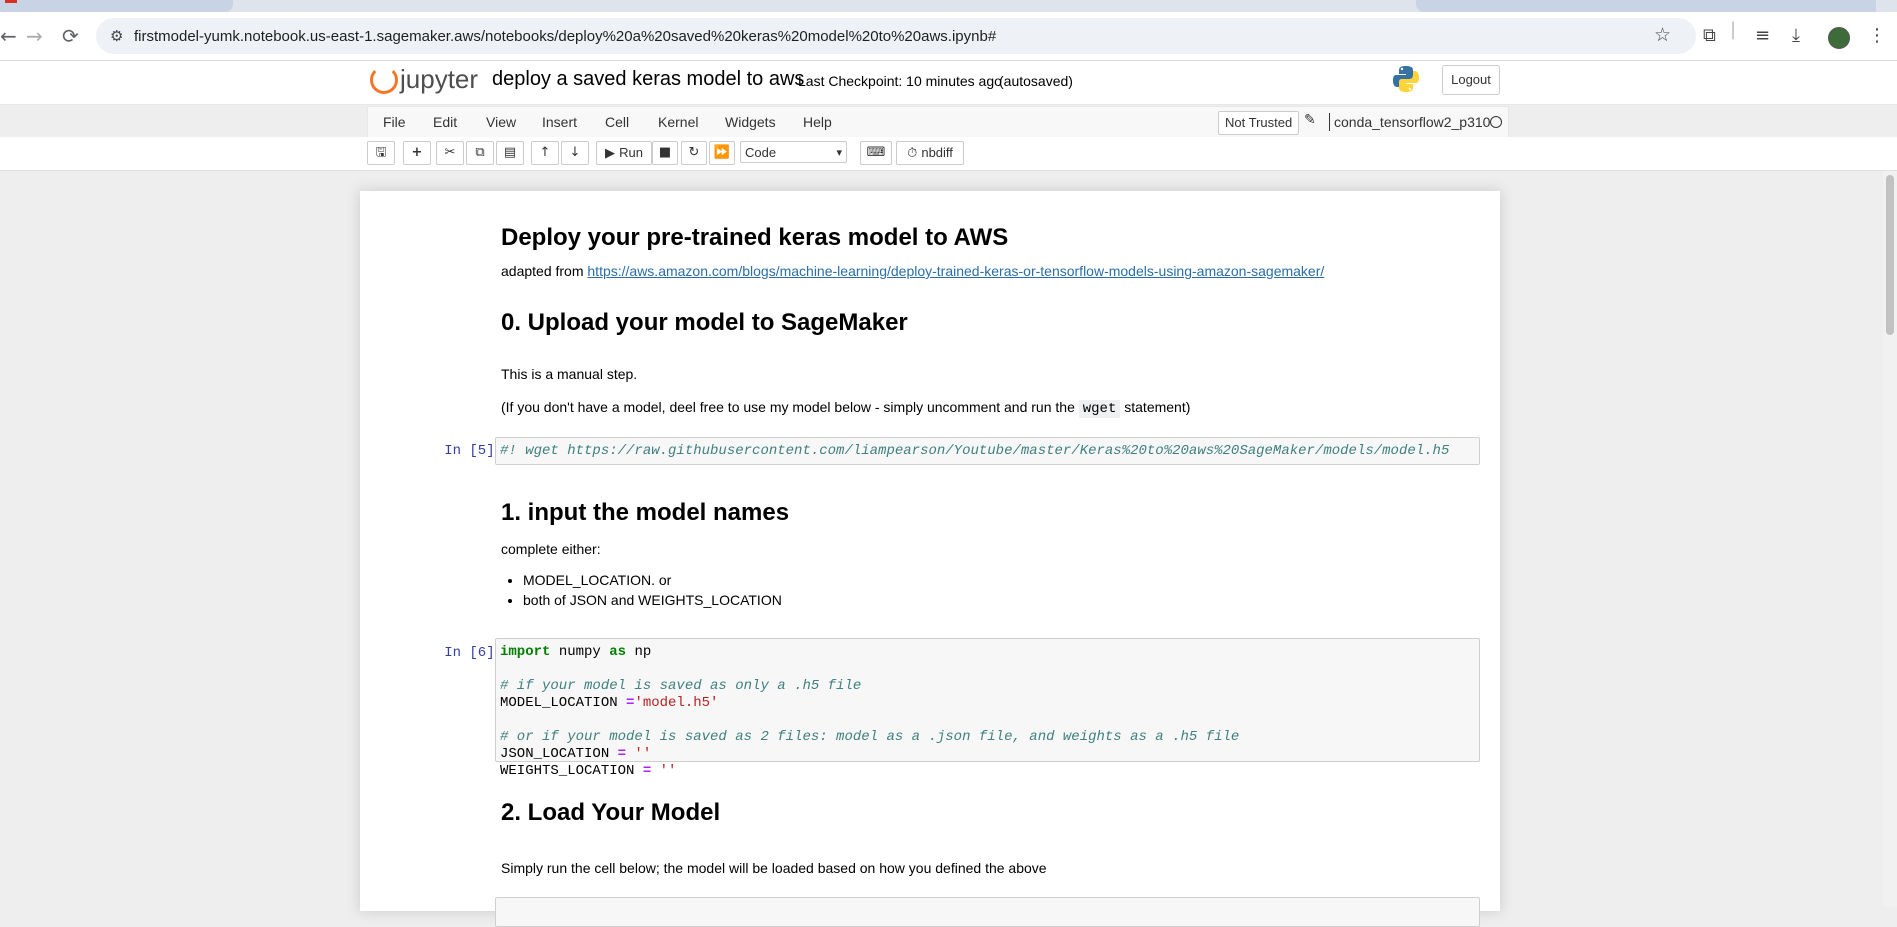 The width and height of the screenshot is (1897, 927). Describe the element at coordinates (618, 652) in the screenshot. I see `code-token: as` at that location.